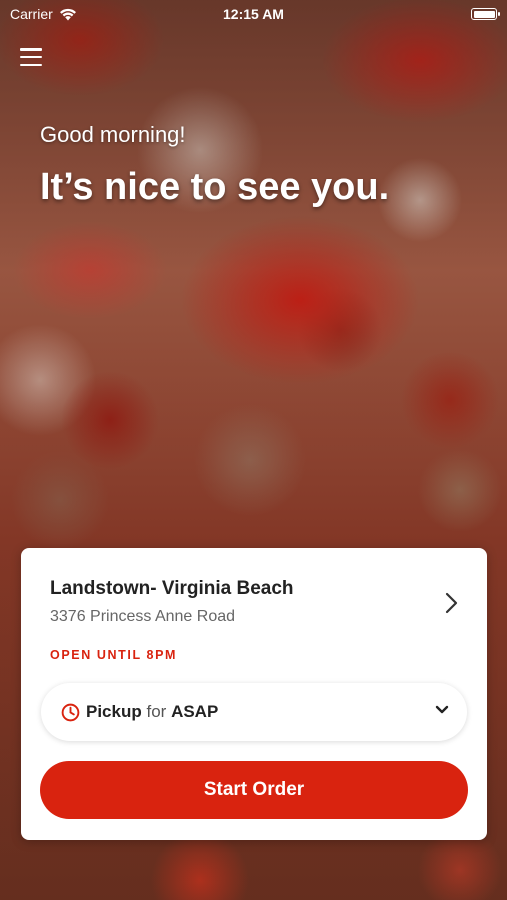  I want to click on battery-icon, so click(485, 14).